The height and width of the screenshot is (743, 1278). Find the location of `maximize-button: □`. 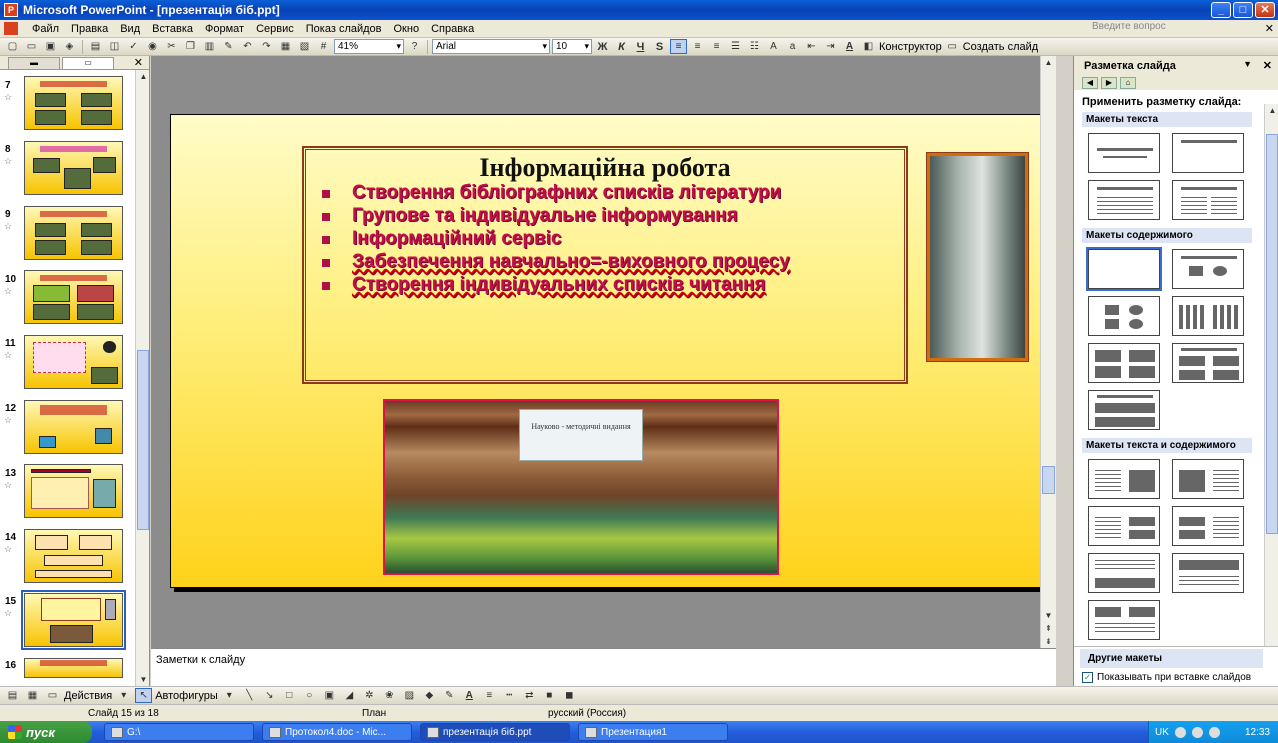

maximize-button: □ is located at coordinates (1243, 10).